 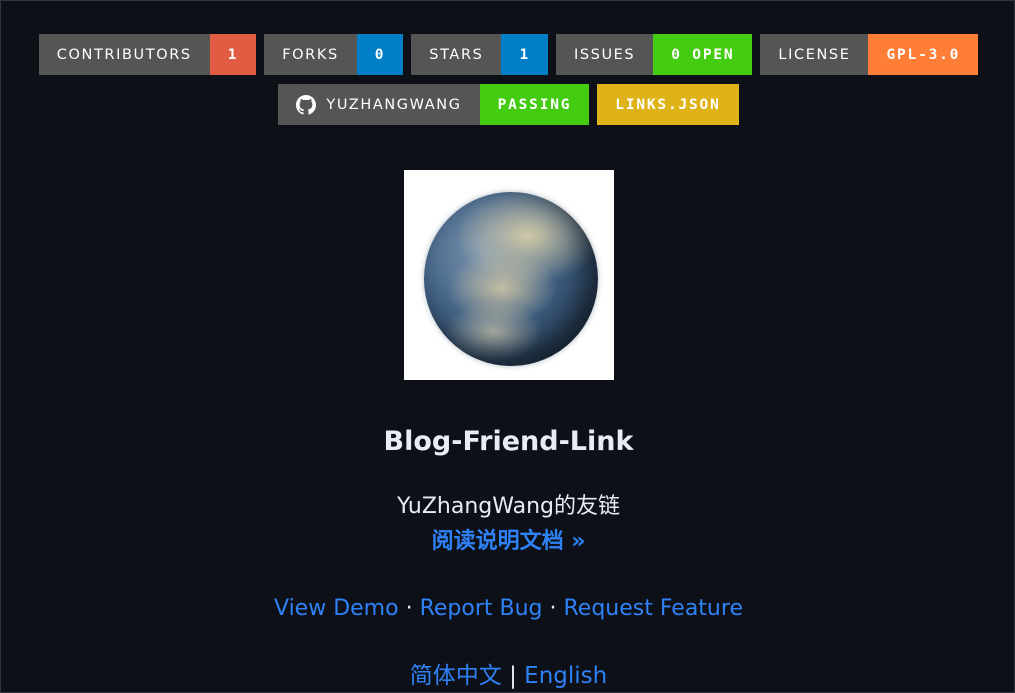 I want to click on badge-label: ISSUES, so click(x=604, y=54).